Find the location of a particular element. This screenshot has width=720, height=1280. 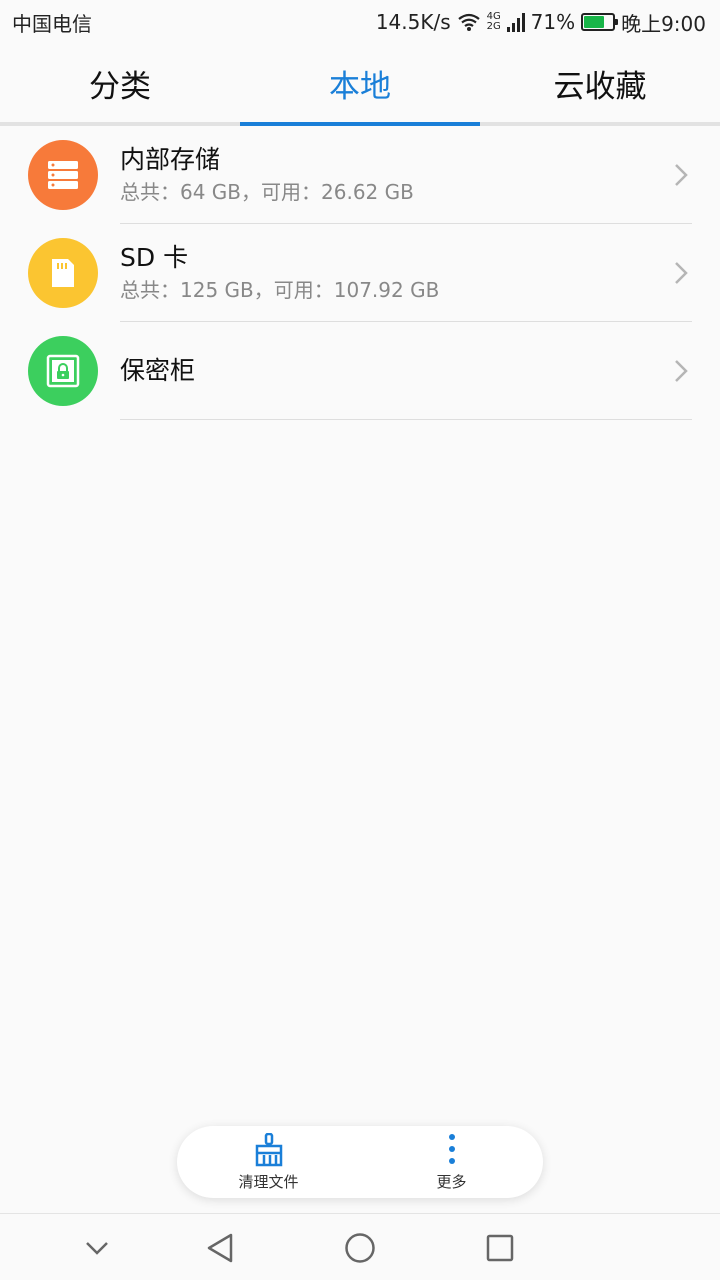

nav-home-button is located at coordinates (360, 1248).